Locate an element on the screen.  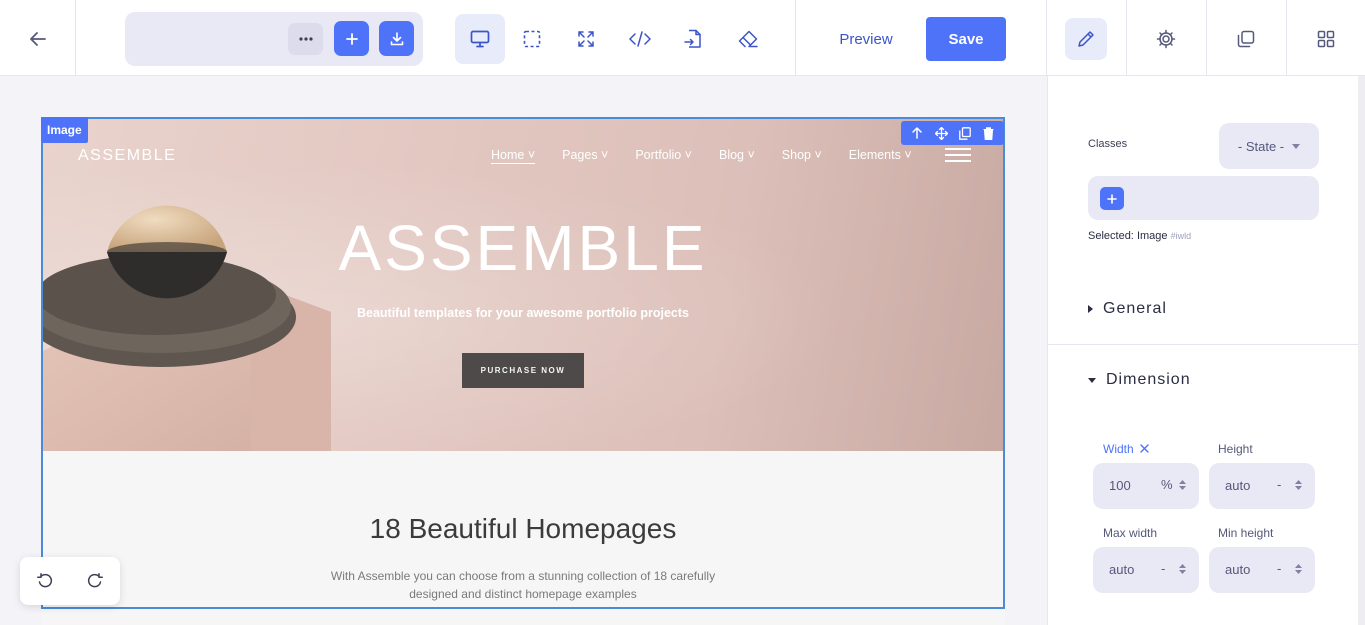
min-height-field: auto - is located at coordinates (1262, 570).